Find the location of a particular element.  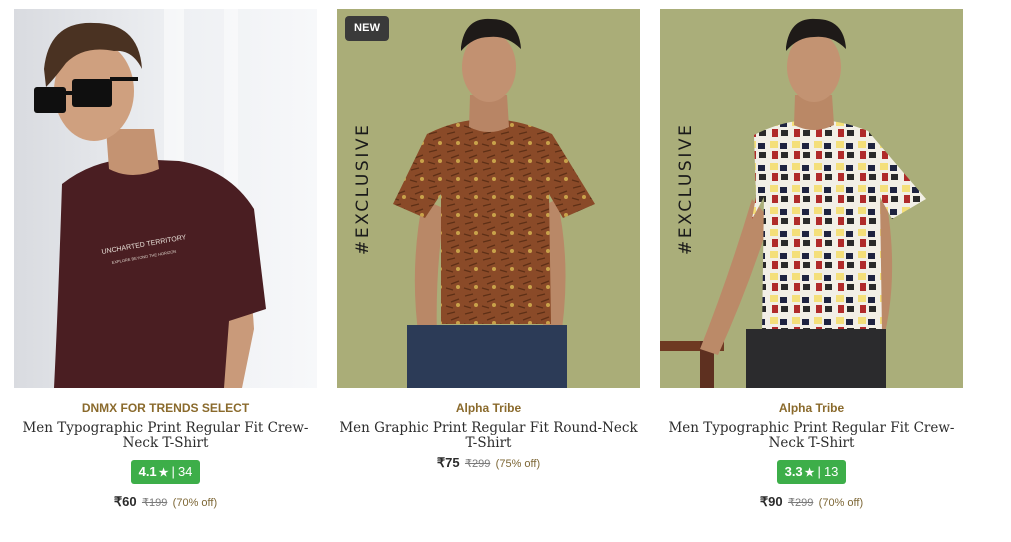

selling-price: ₹60 is located at coordinates (125, 501).